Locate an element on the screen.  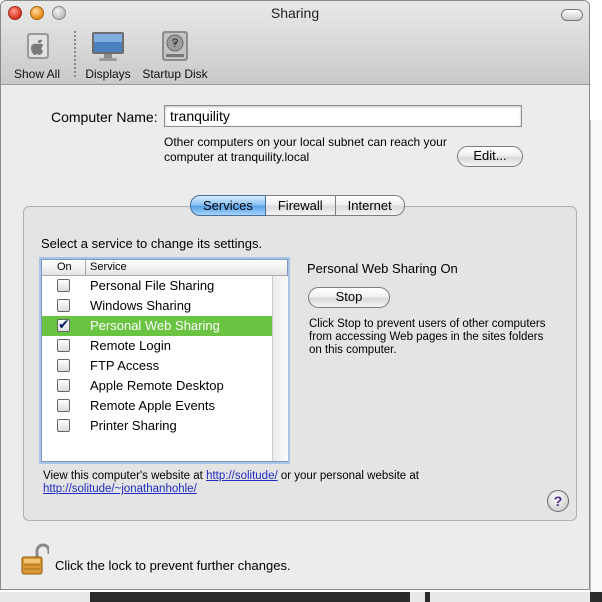
service-name: Personal File Sharing is located at coordinates (152, 285).